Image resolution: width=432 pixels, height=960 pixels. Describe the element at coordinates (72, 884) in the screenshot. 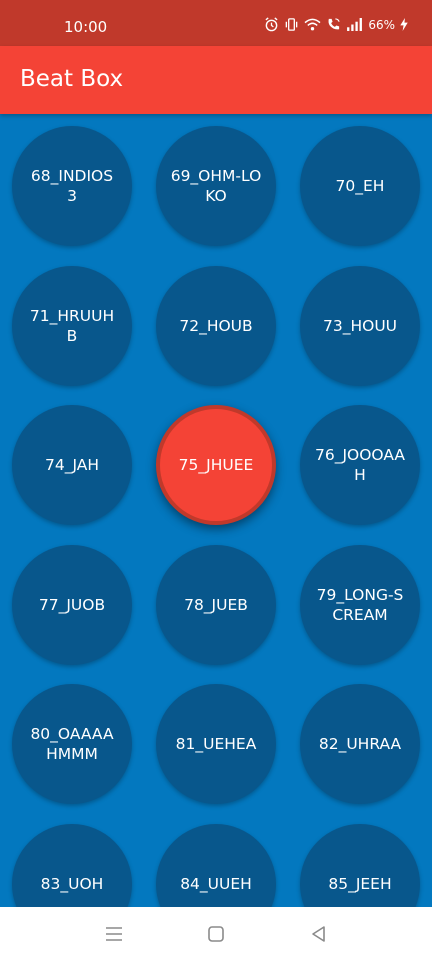

I see `sound-button-label: 83_UOH` at that location.